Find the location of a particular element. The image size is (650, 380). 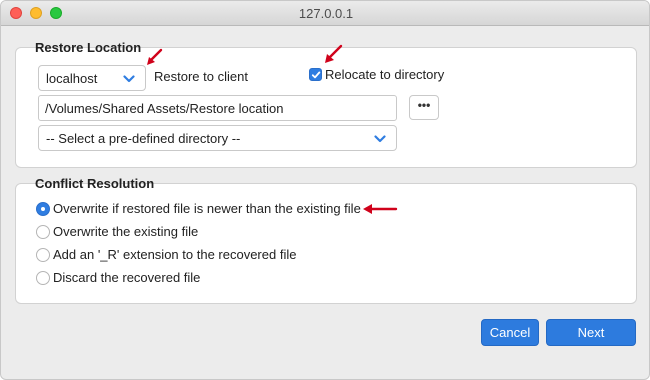

radio-label: Overwrite the existing file is located at coordinates (126, 231).